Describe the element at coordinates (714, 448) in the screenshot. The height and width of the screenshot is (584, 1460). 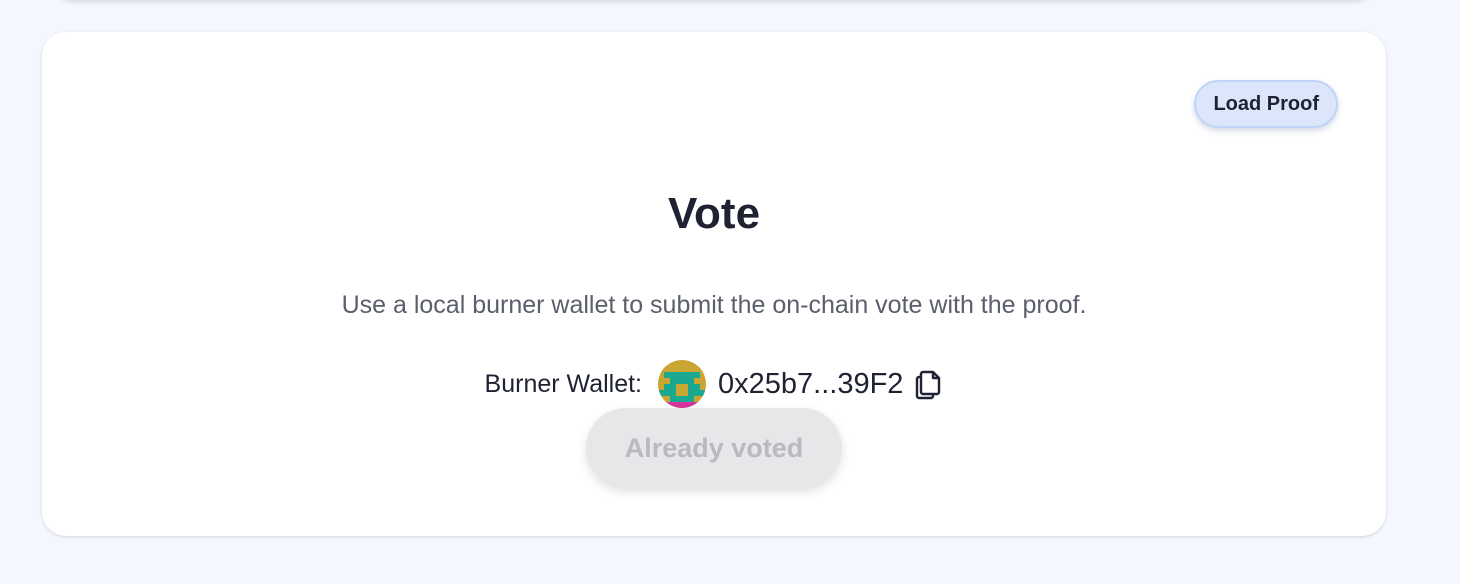
I see `already-voted-button: Already voted` at that location.